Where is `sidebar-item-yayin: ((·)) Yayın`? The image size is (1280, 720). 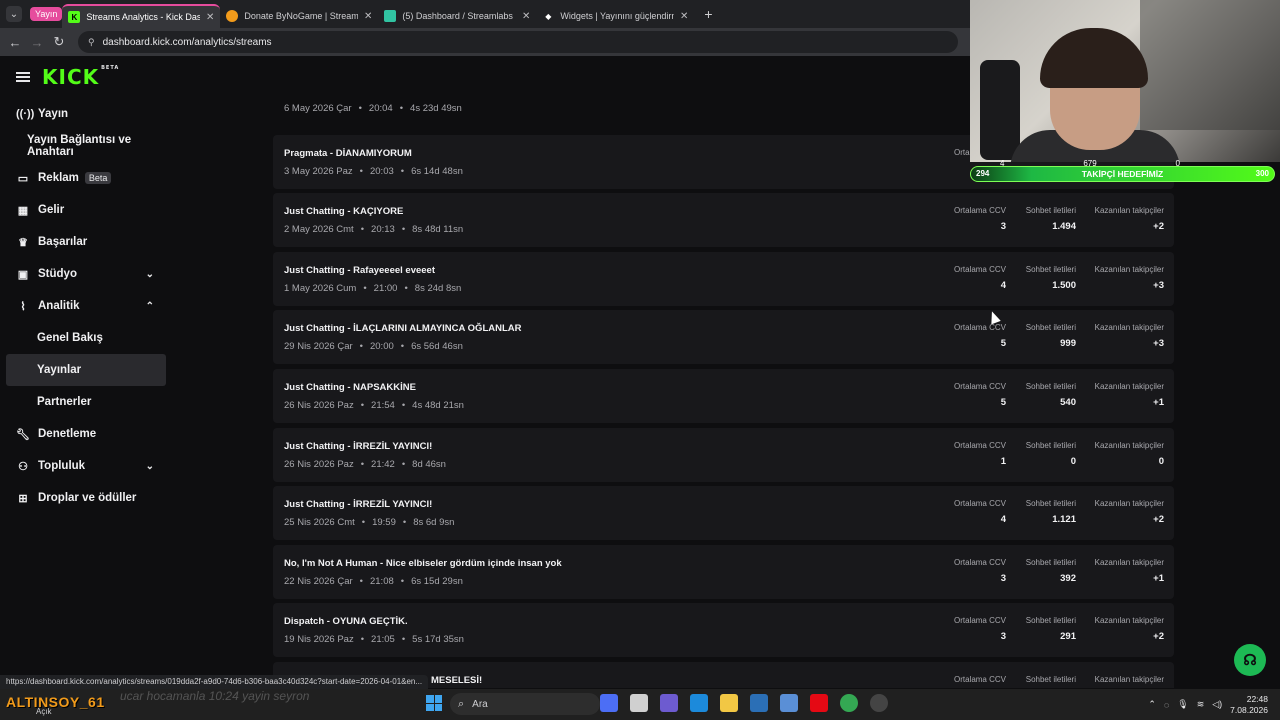
sidebar-item-yayin: ((·)) Yayın is located at coordinates (86, 114).